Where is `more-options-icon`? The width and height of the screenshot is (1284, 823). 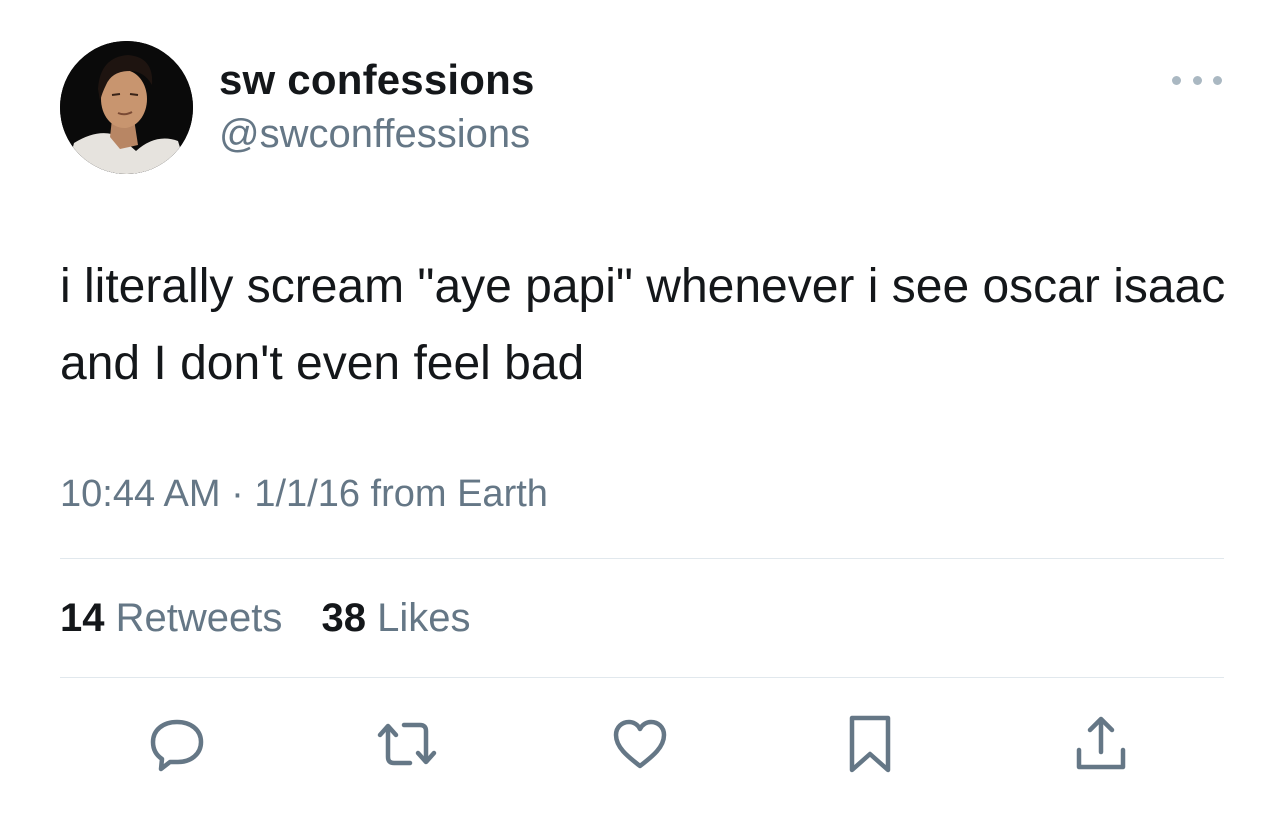 more-options-icon is located at coordinates (1197, 80).